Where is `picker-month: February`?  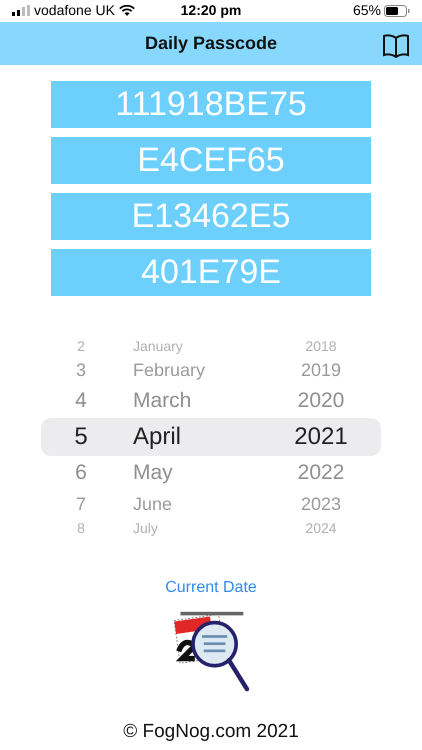
picker-month: February is located at coordinates (191, 369).